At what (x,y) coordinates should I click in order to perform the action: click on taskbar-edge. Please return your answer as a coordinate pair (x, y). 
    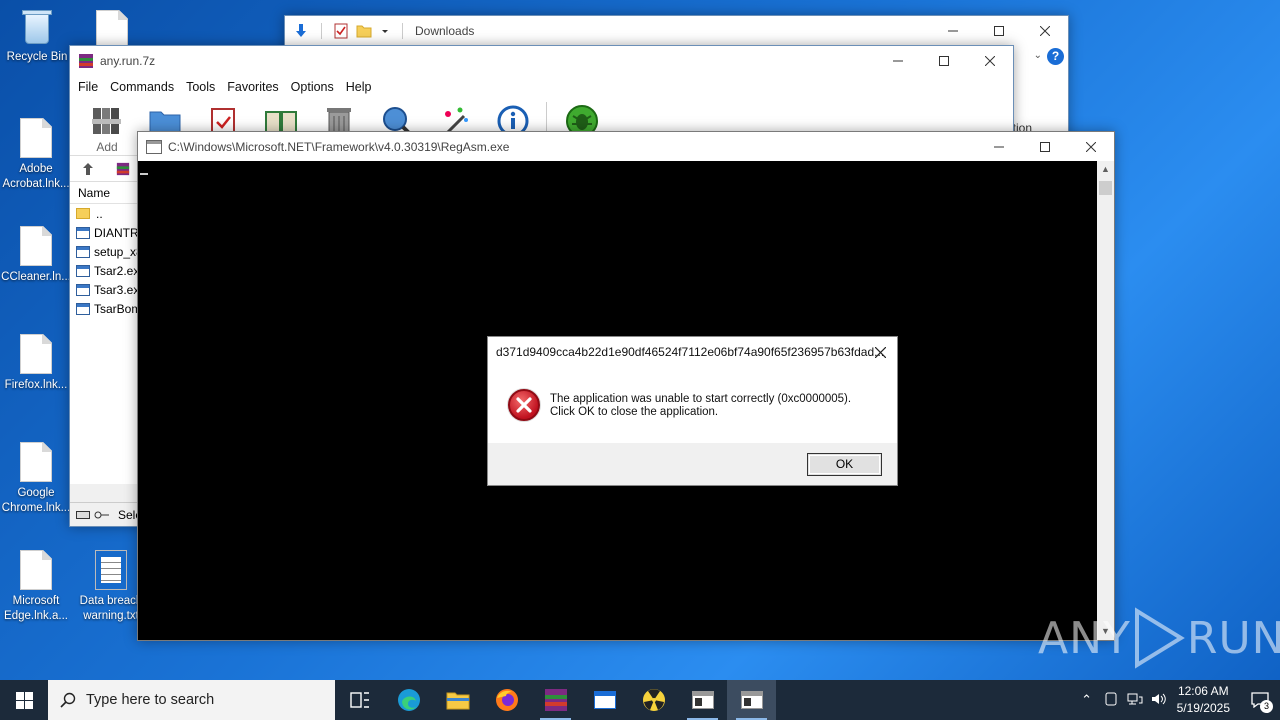
    Looking at the image, I should click on (408, 700).